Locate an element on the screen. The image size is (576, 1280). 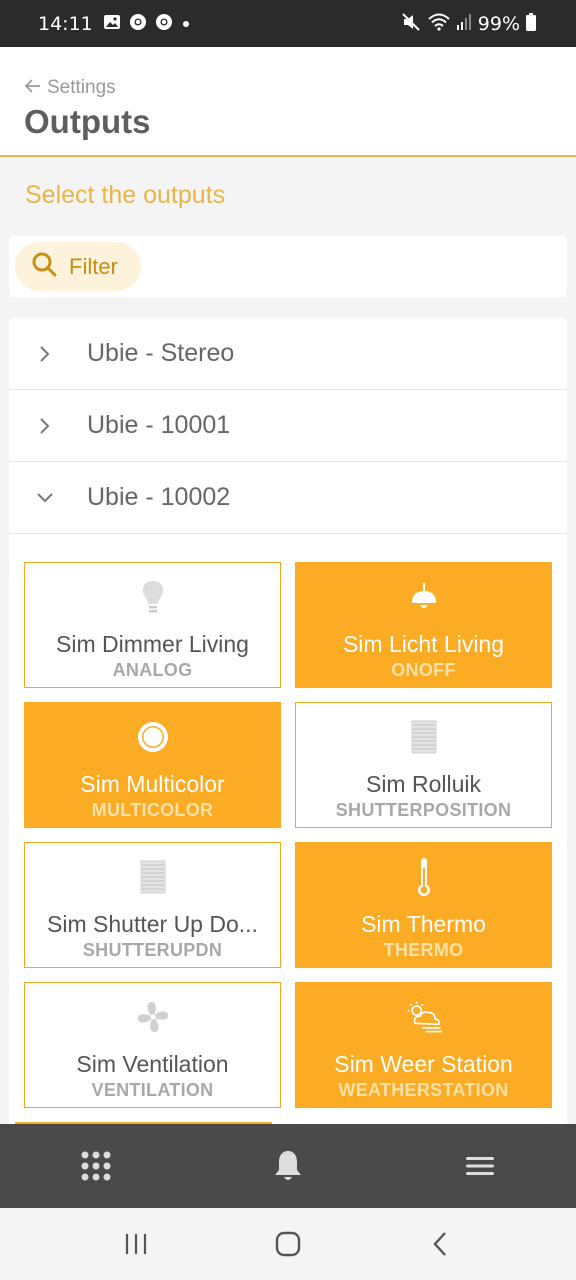
output-tile: Sim Weer Station WEATHERSTATION is located at coordinates (423, 1045).